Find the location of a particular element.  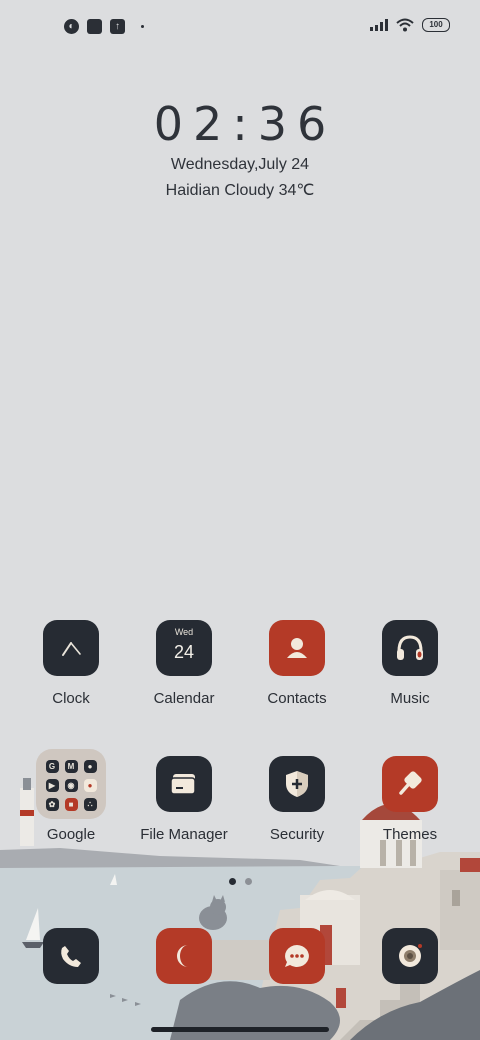

calendar-icon: Wed 24 is located at coordinates (184, 648).